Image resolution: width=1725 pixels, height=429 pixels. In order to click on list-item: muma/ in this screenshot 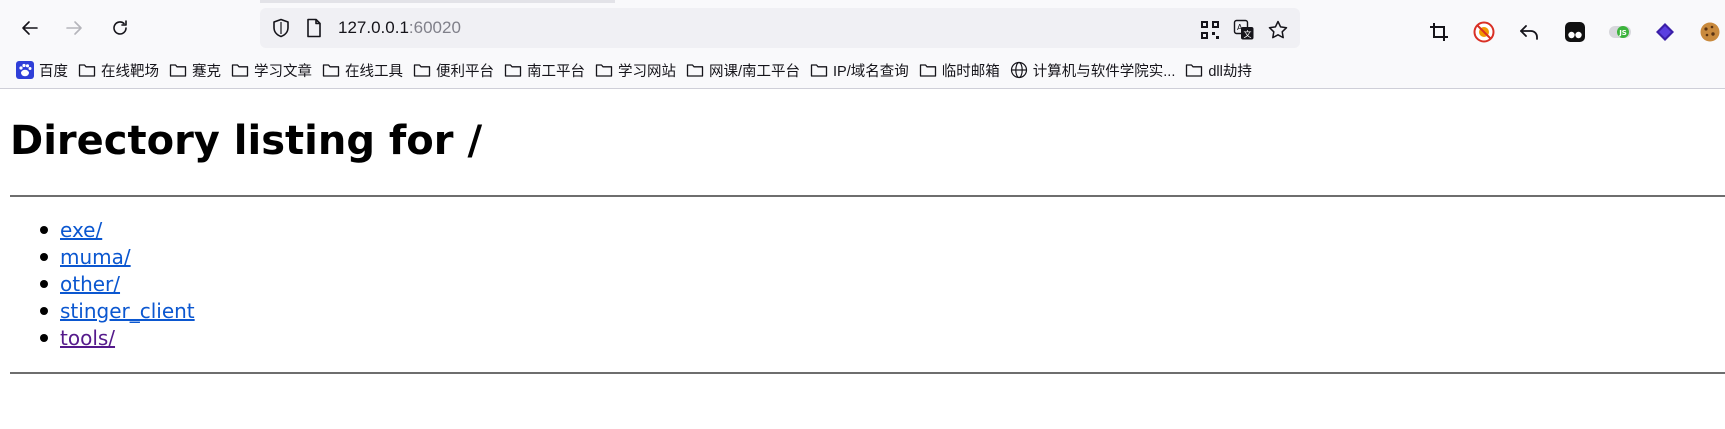, I will do `click(117, 256)`.